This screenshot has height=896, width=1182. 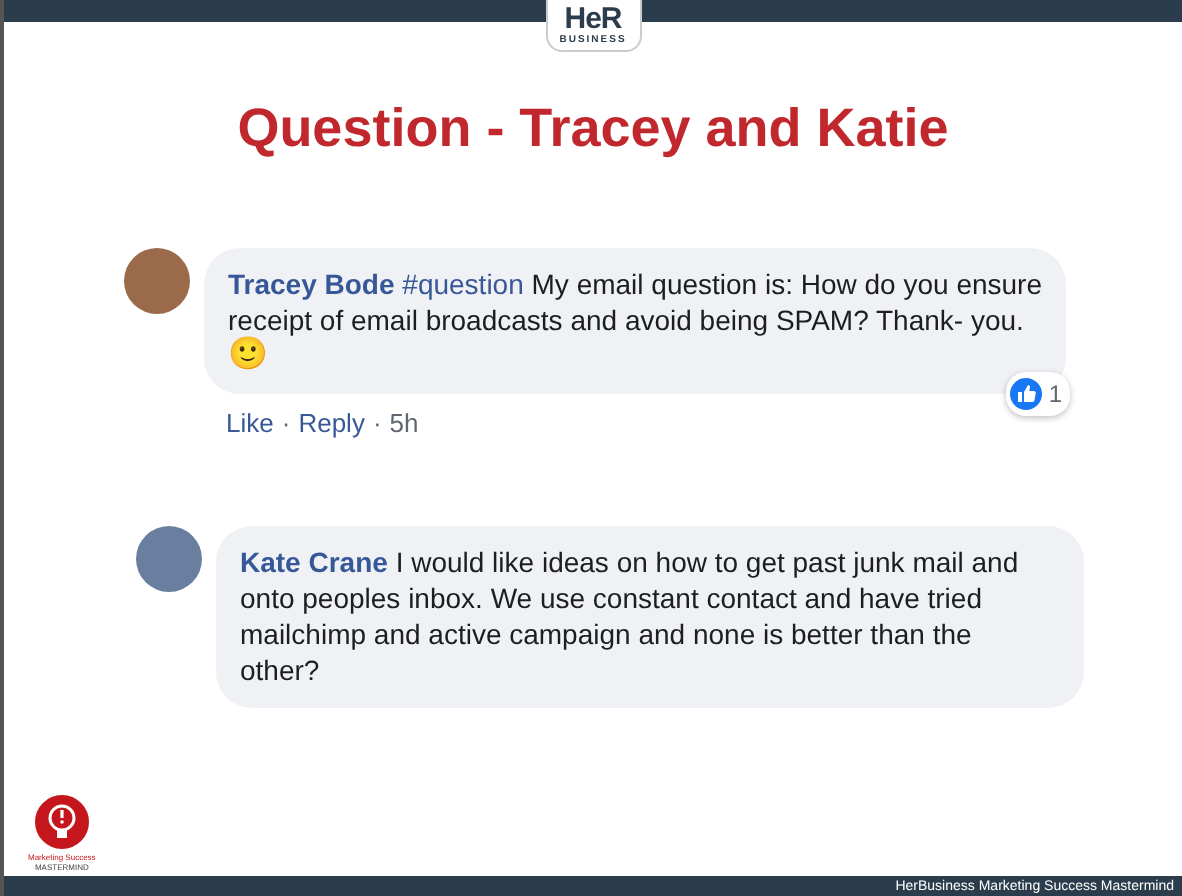 I want to click on slide-title: Question - Tracey and Katie, so click(x=593, y=129).